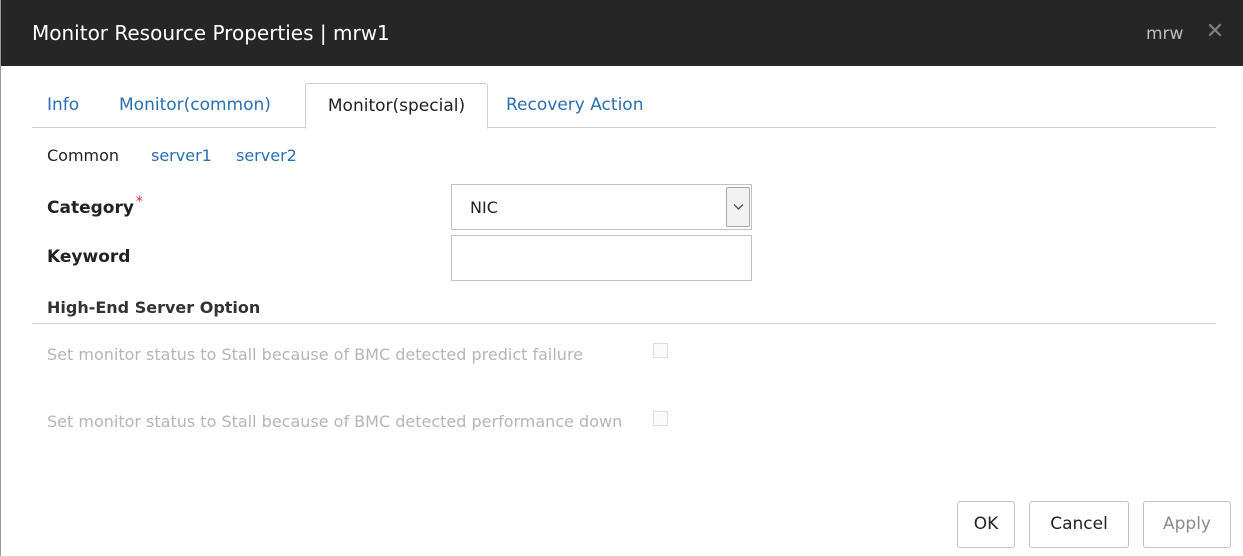 The height and width of the screenshot is (556, 1243). Describe the element at coordinates (195, 105) in the screenshot. I see `tab-monitor-common: Monitor(common)` at that location.